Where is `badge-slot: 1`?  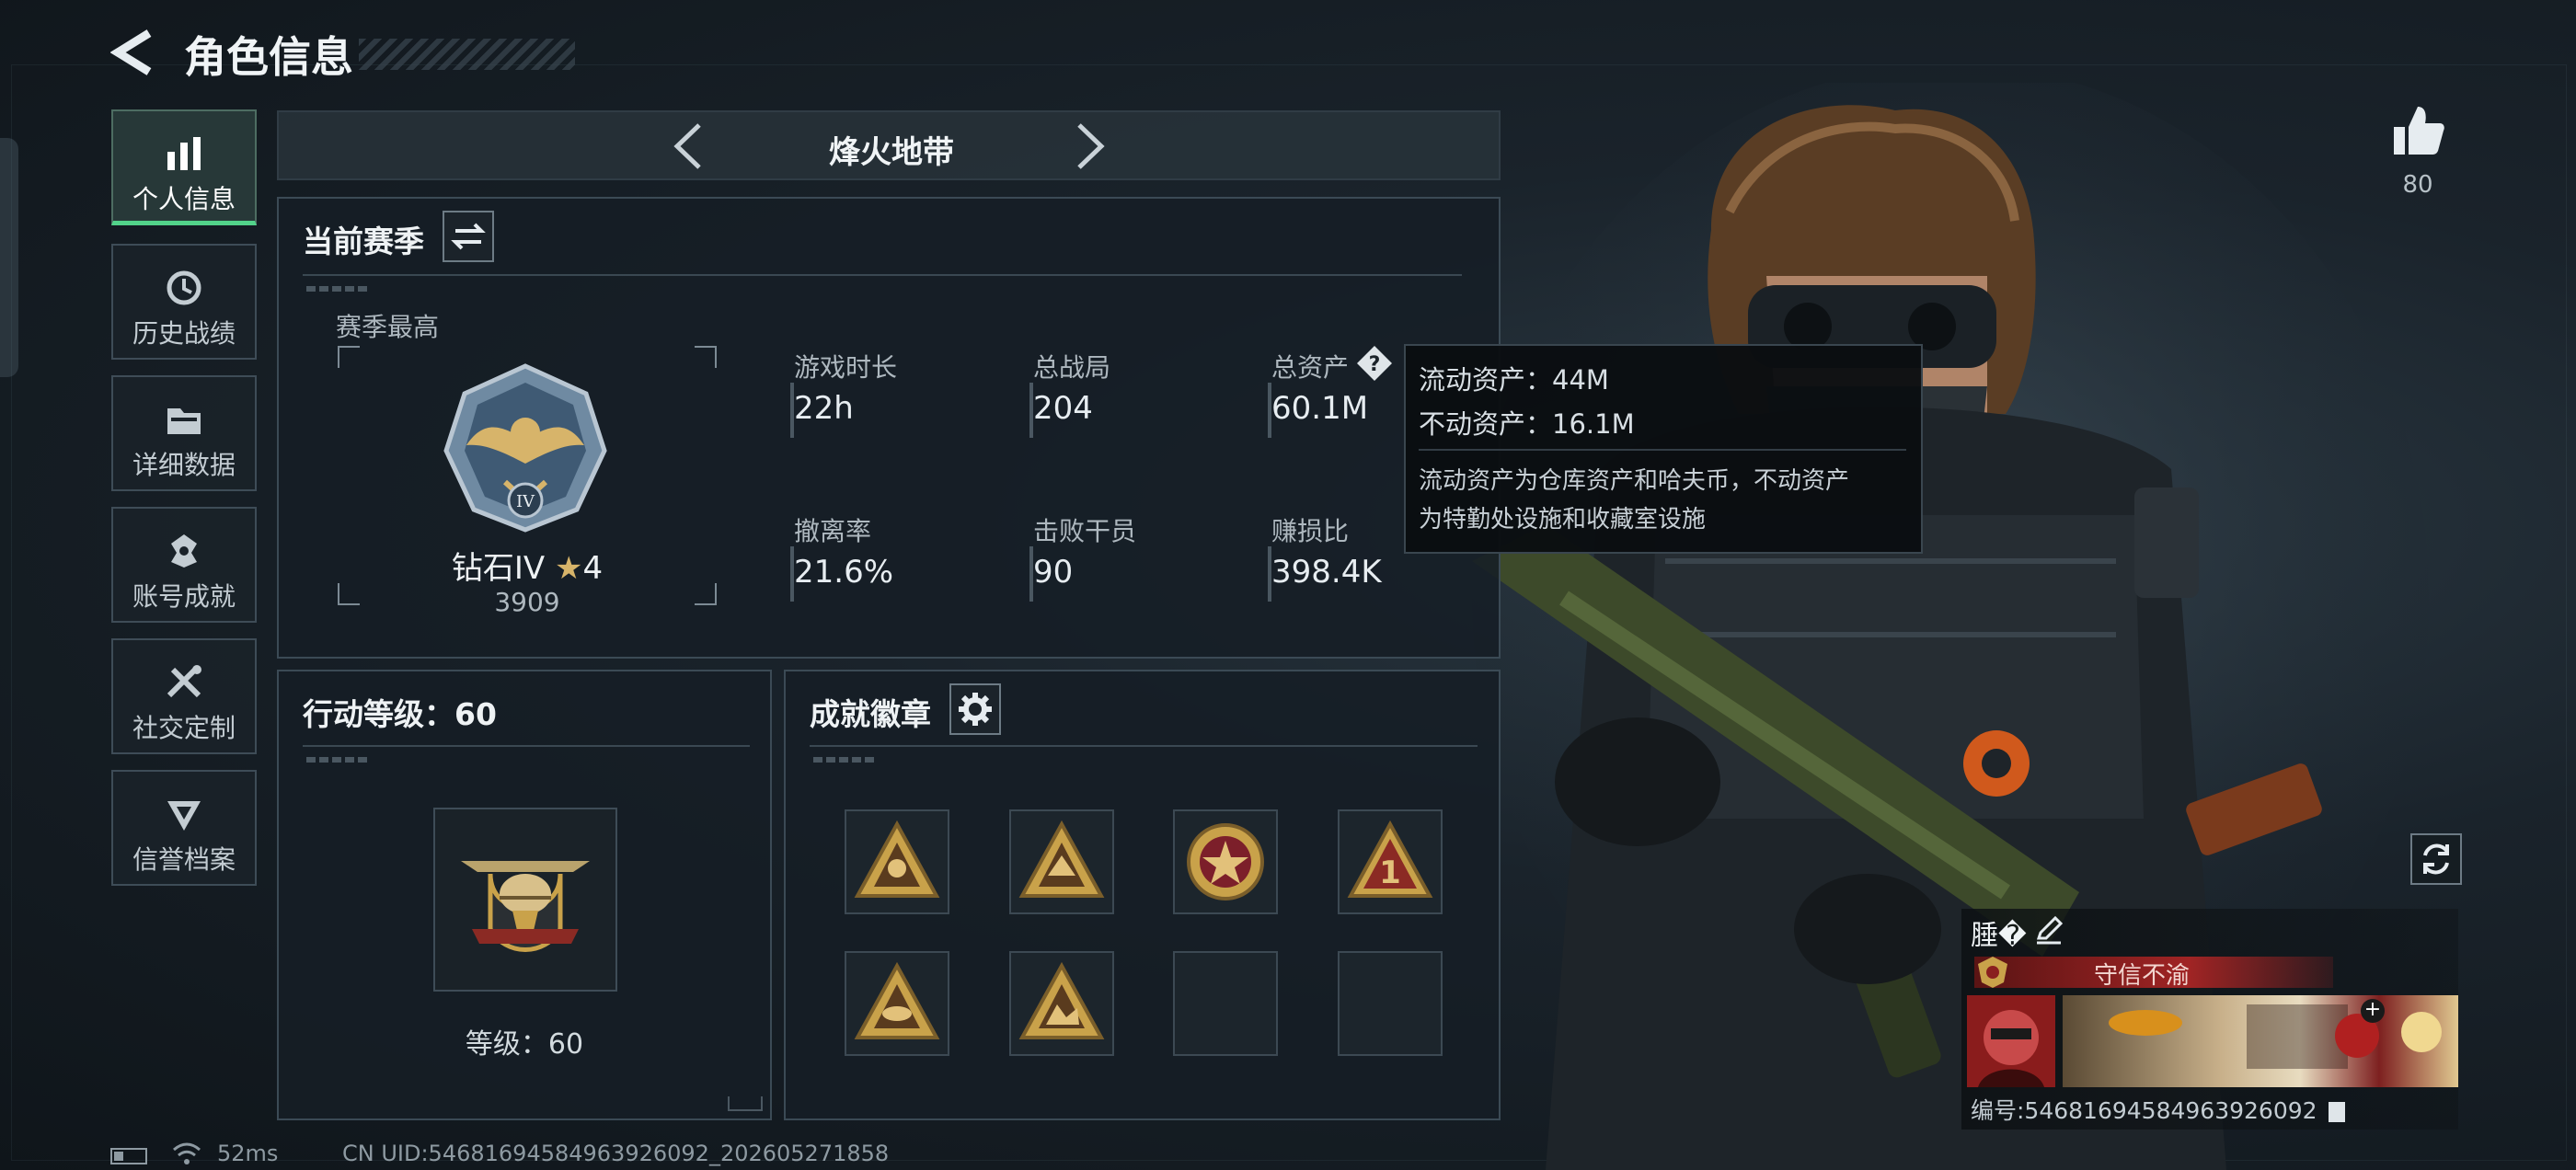
badge-slot: 1 is located at coordinates (1390, 861).